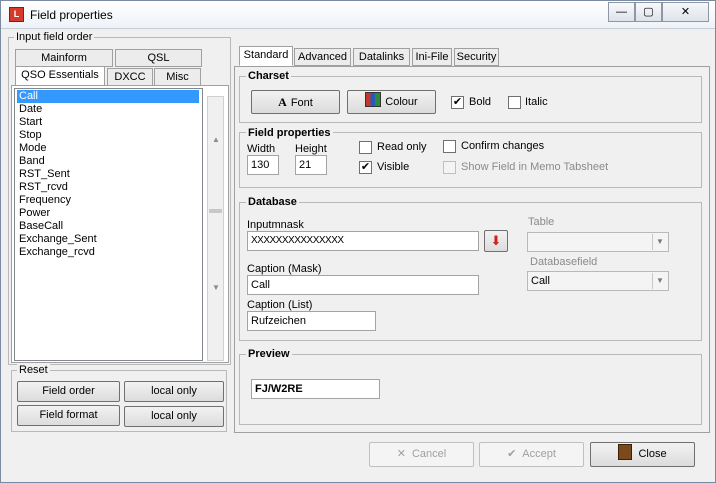 The image size is (716, 483). What do you see at coordinates (215, 228) in the screenshot?
I see `field-list-scrollbar: ▲ ▼` at bounding box center [215, 228].